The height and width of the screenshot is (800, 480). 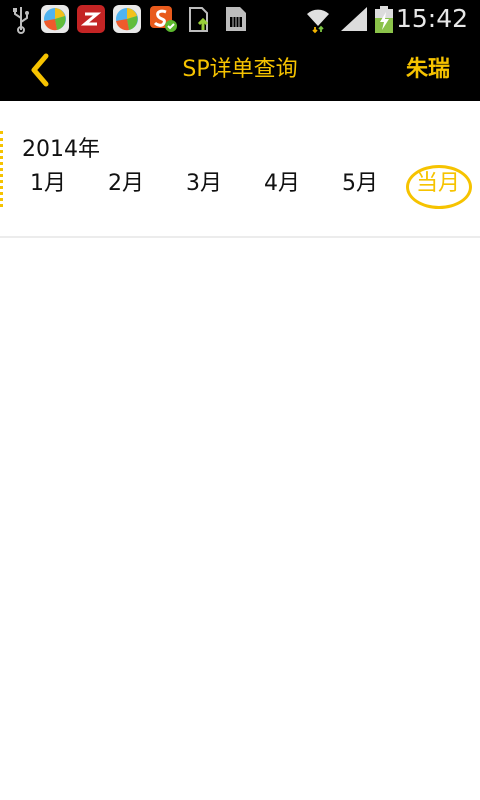 I want to click on year-label: 2014年, so click(x=61, y=149).